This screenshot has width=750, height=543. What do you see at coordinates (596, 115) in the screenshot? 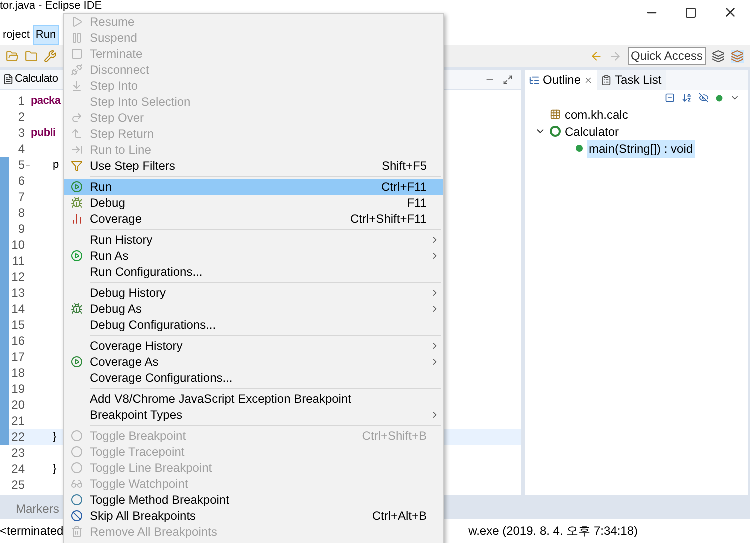
I see `tree-item: com.kh.calc` at bounding box center [596, 115].